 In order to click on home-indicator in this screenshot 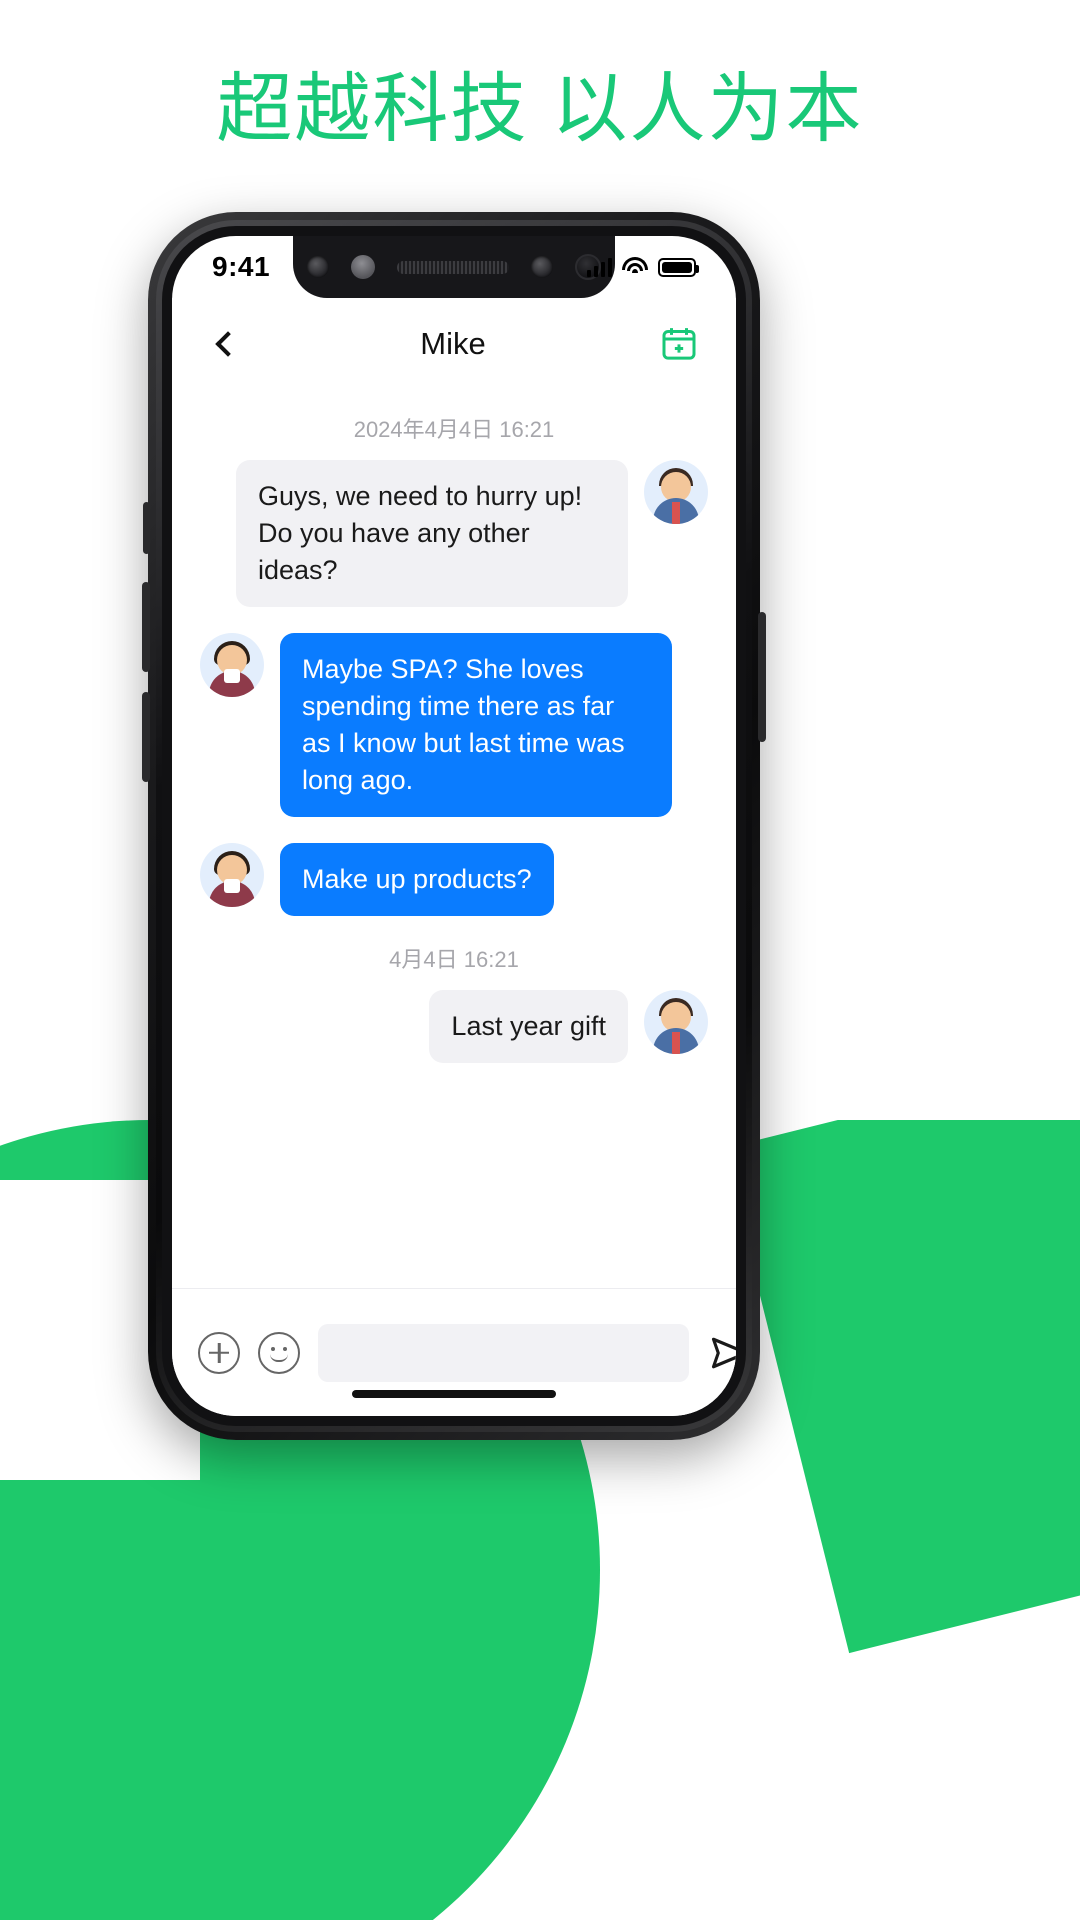, I will do `click(454, 1394)`.